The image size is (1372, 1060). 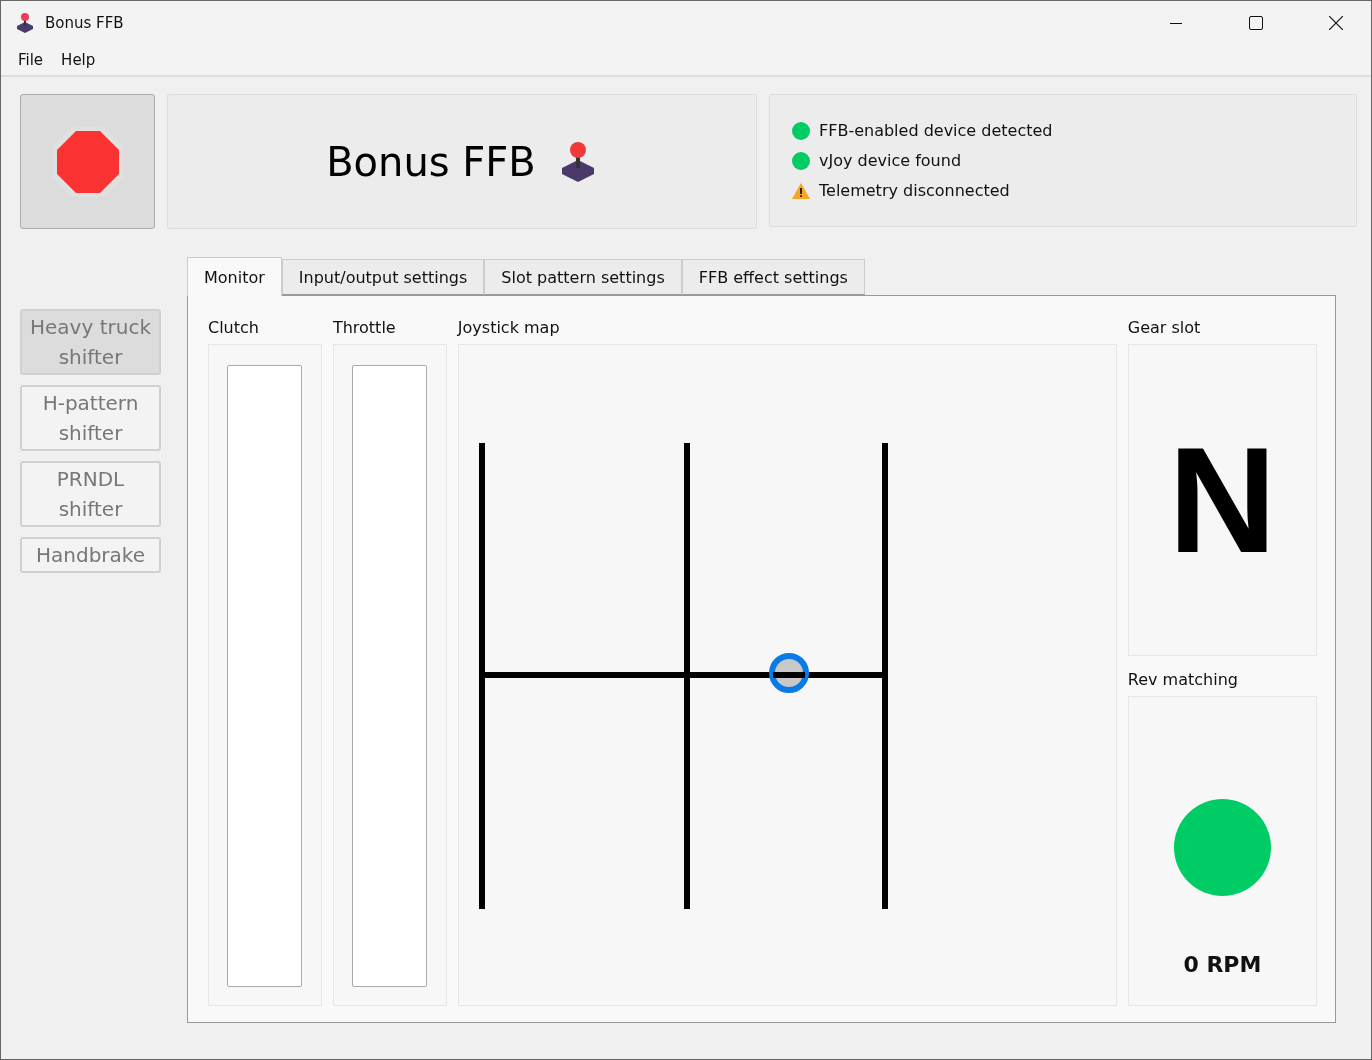 I want to click on tab: Input/output settings, so click(x=383, y=277).